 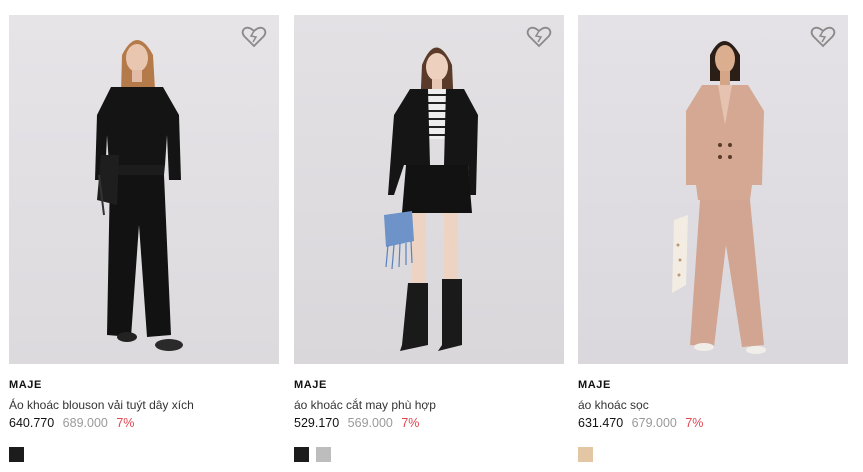 I want to click on product-prices: 529.170 569.000 7%, so click(x=359, y=423).